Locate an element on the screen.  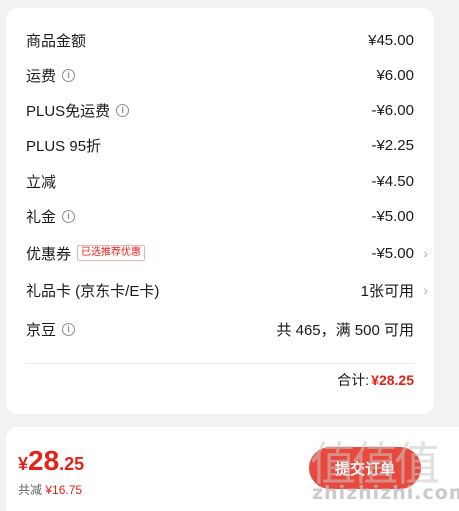
row-gift-money: 礼金 i -¥5.00 is located at coordinates (220, 216).